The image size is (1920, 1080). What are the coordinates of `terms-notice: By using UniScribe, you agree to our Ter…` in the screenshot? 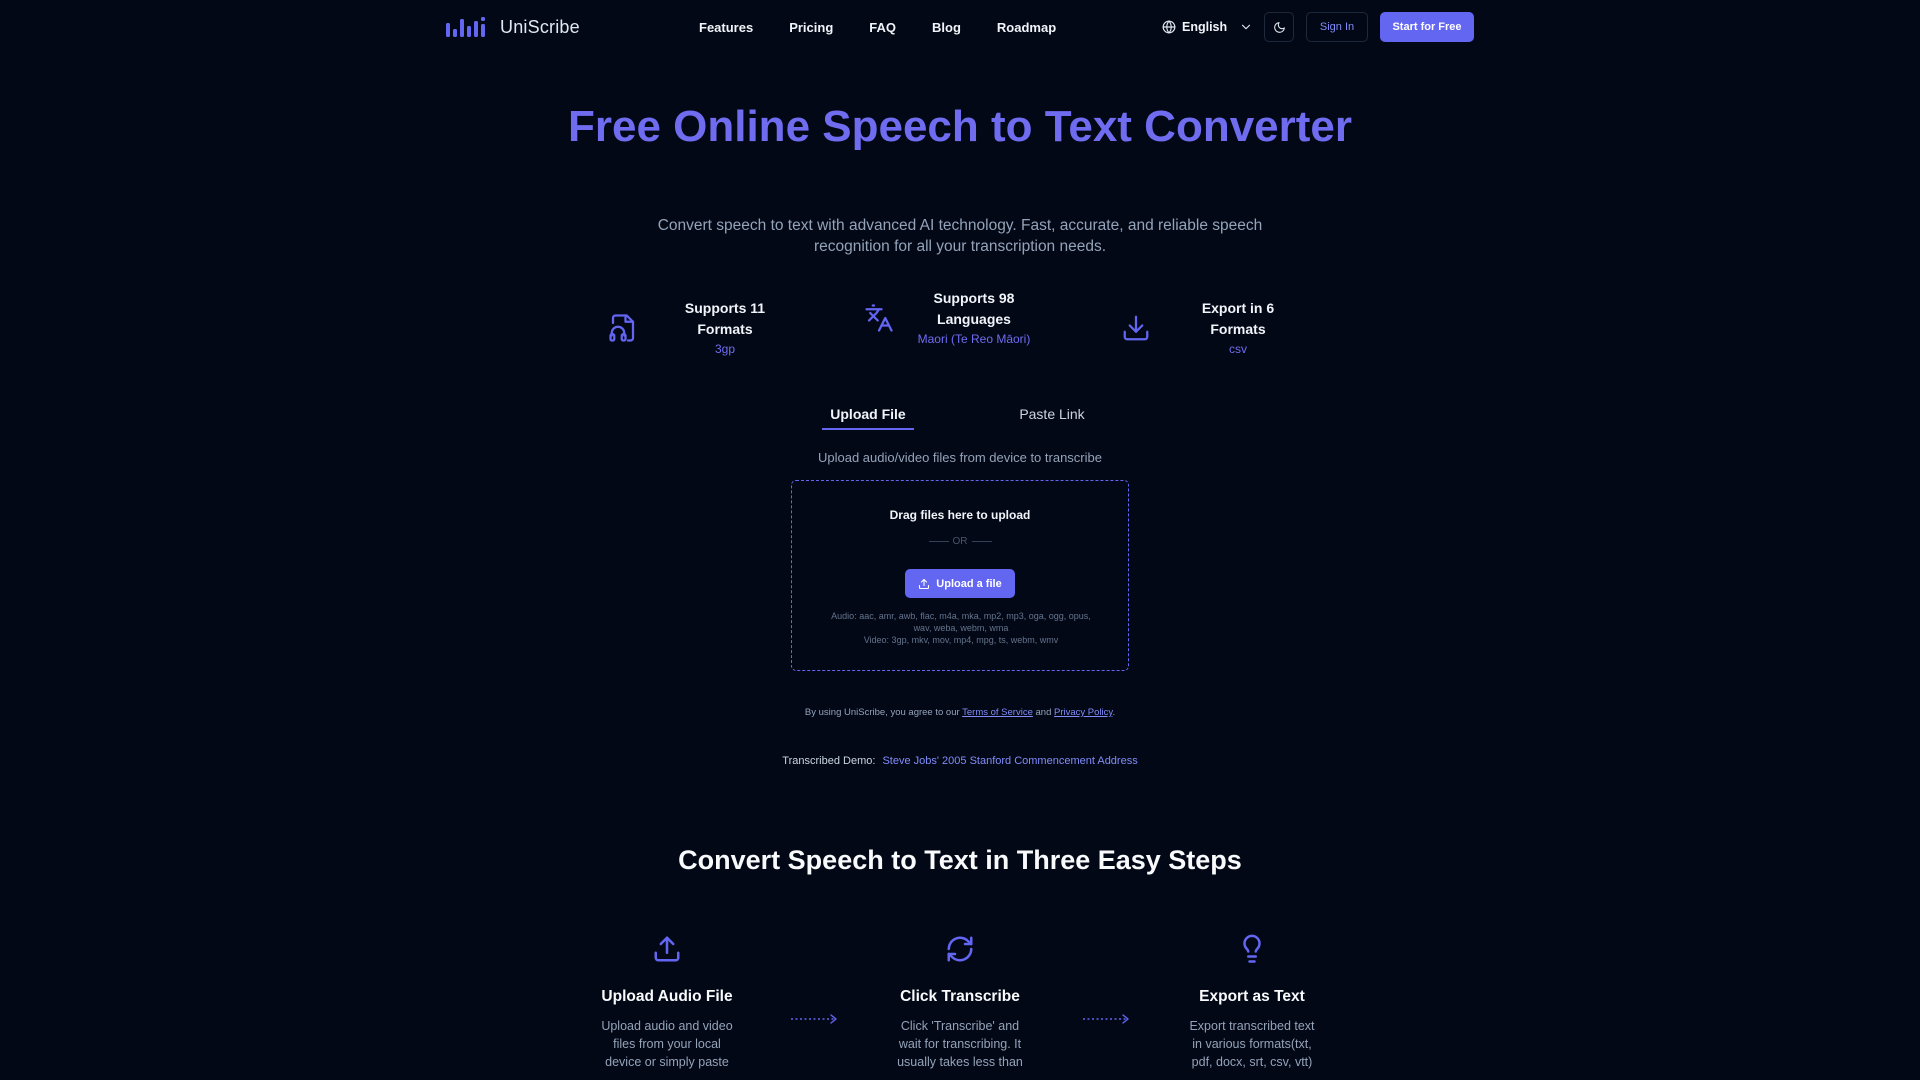 It's located at (960, 712).